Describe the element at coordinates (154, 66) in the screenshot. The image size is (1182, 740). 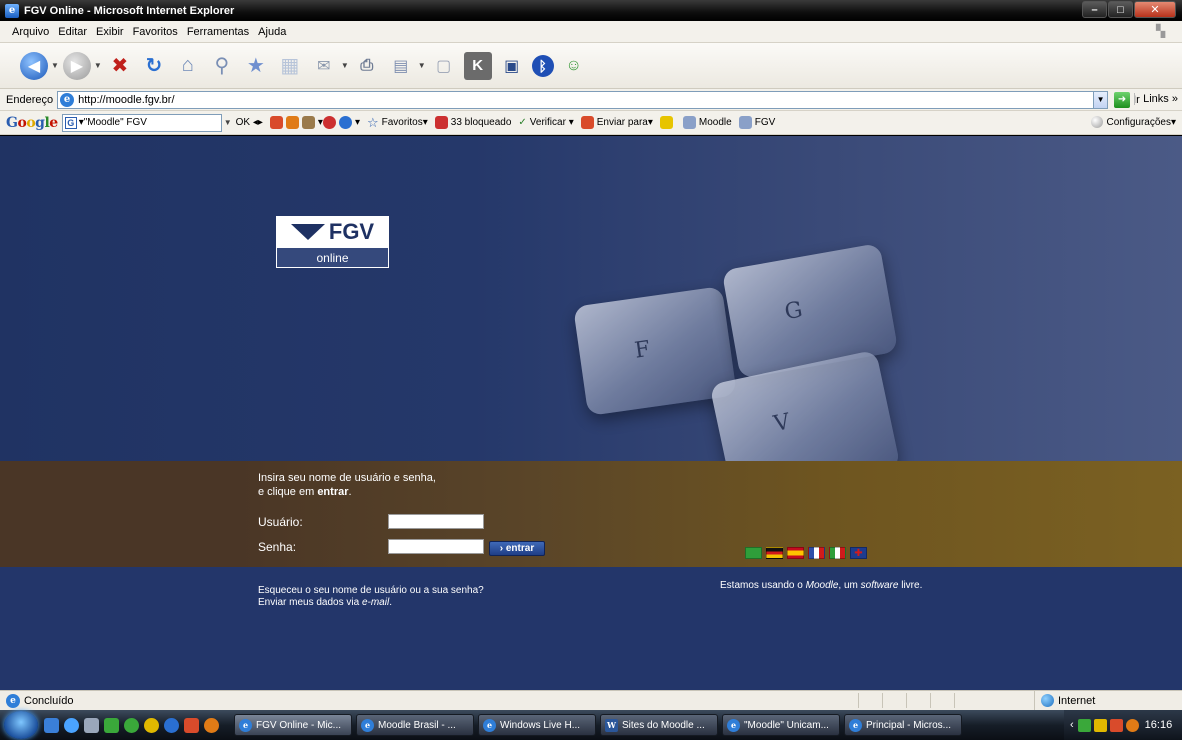
I see `refresh-icon: ↻` at that location.